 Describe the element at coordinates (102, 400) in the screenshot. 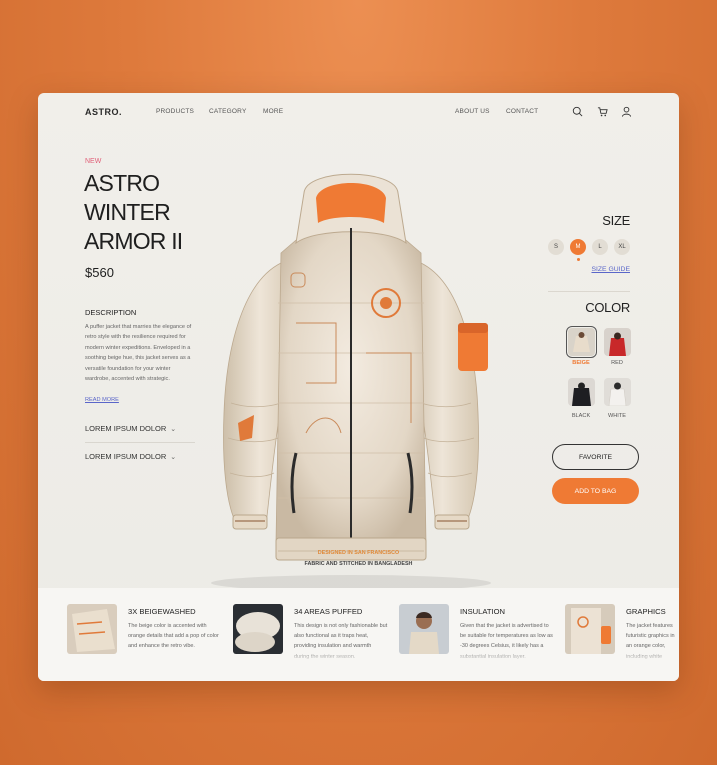

I see `read-more-link: READ MORE` at that location.